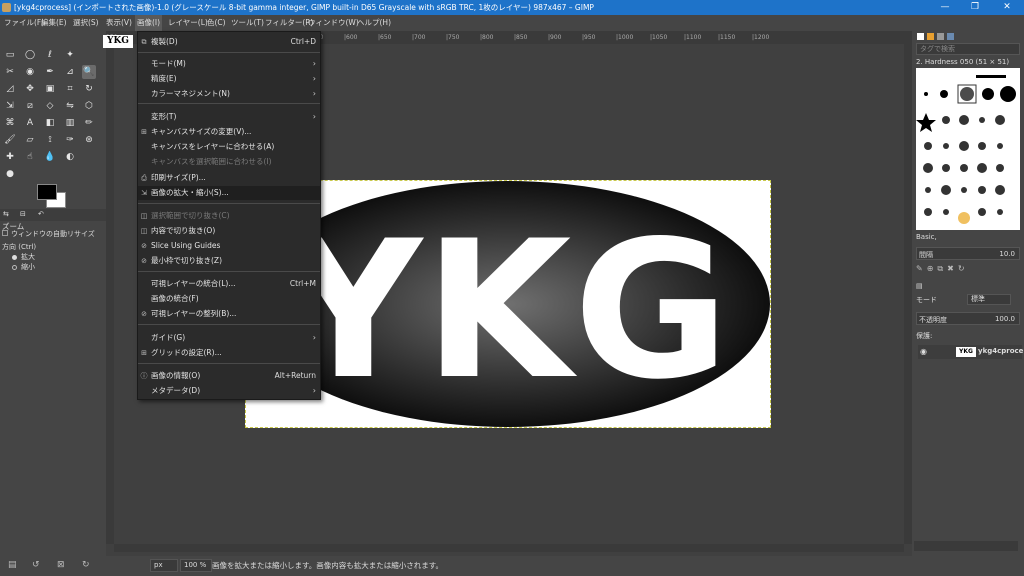 The height and width of the screenshot is (576, 1024). Describe the element at coordinates (229, 261) in the screenshot. I see `image-menu-item: ⊘ 最小枠で切り抜き(Z)` at that location.